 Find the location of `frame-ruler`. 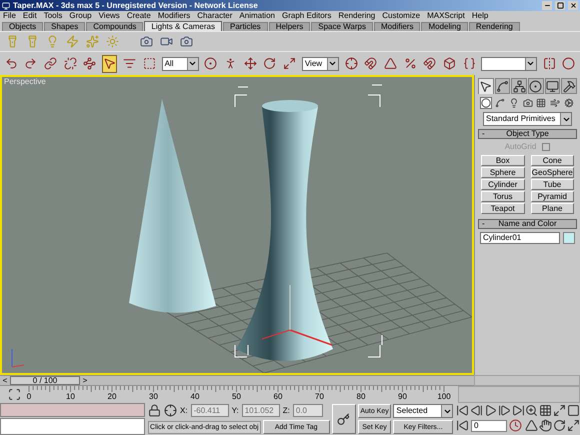

frame-ruler is located at coordinates (237, 389).